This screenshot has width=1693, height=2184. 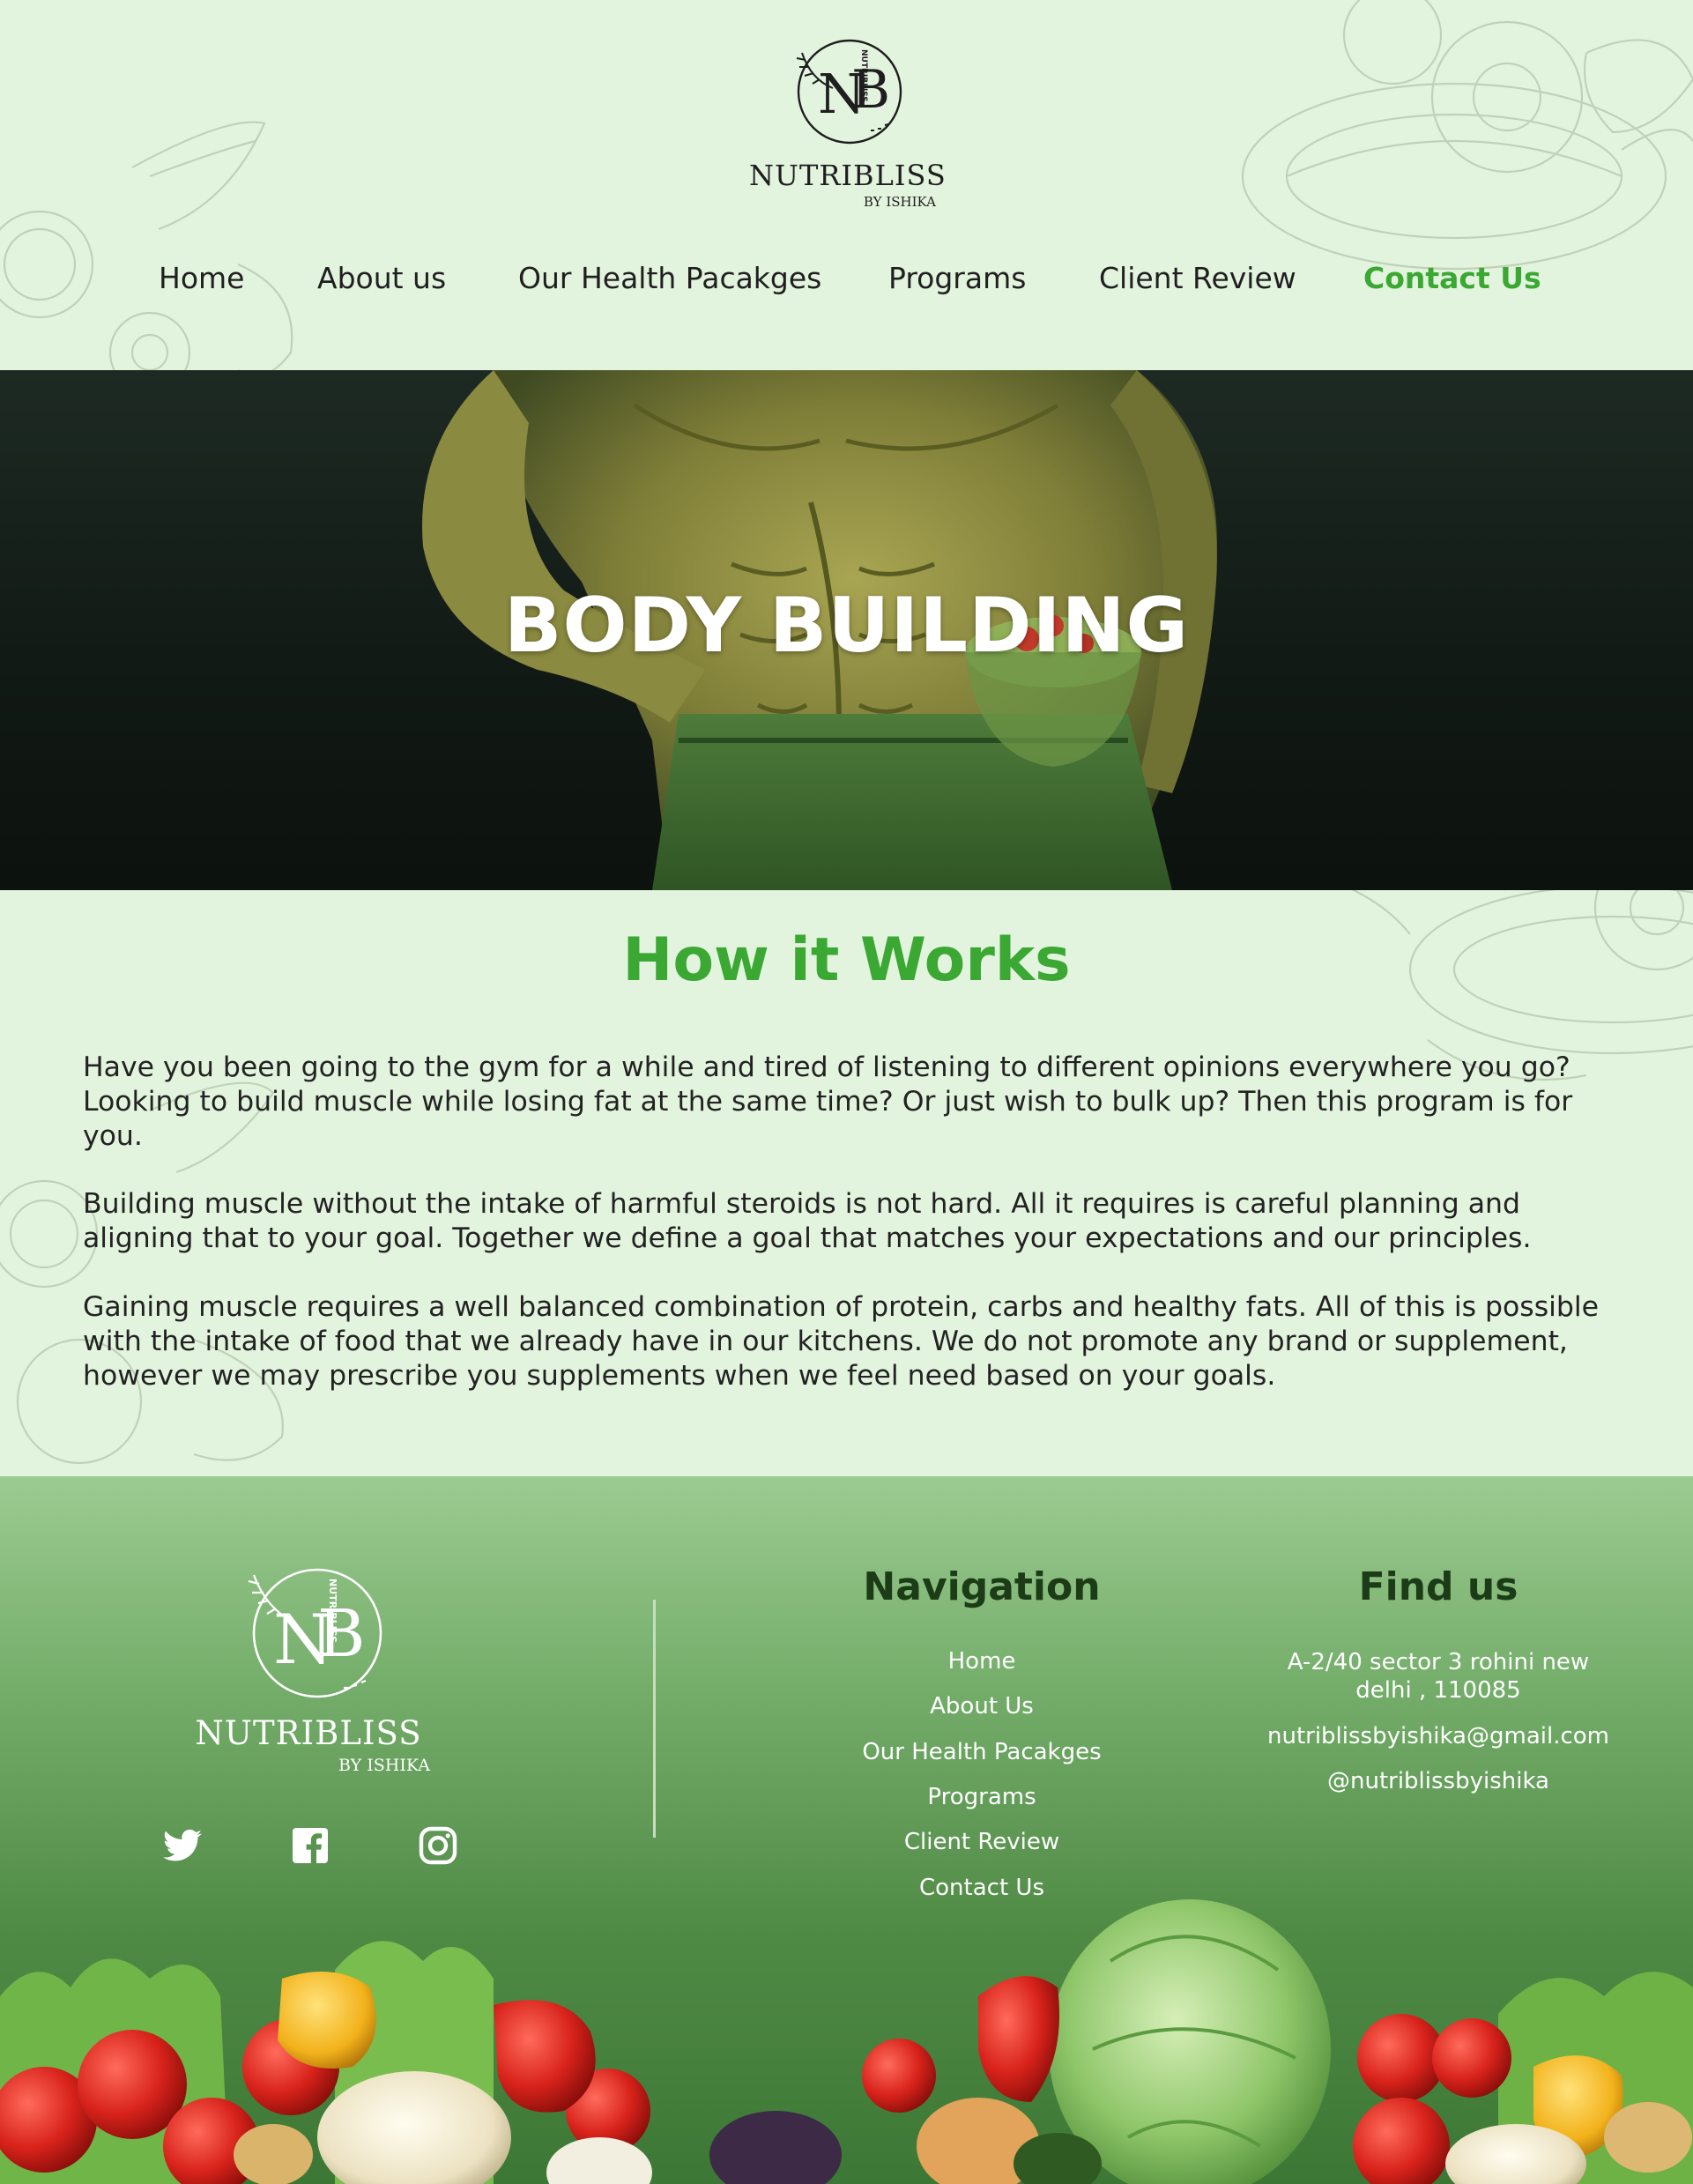 What do you see at coordinates (1438, 1781) in the screenshot?
I see `footer-social-handle: @nutriblissbyishika` at bounding box center [1438, 1781].